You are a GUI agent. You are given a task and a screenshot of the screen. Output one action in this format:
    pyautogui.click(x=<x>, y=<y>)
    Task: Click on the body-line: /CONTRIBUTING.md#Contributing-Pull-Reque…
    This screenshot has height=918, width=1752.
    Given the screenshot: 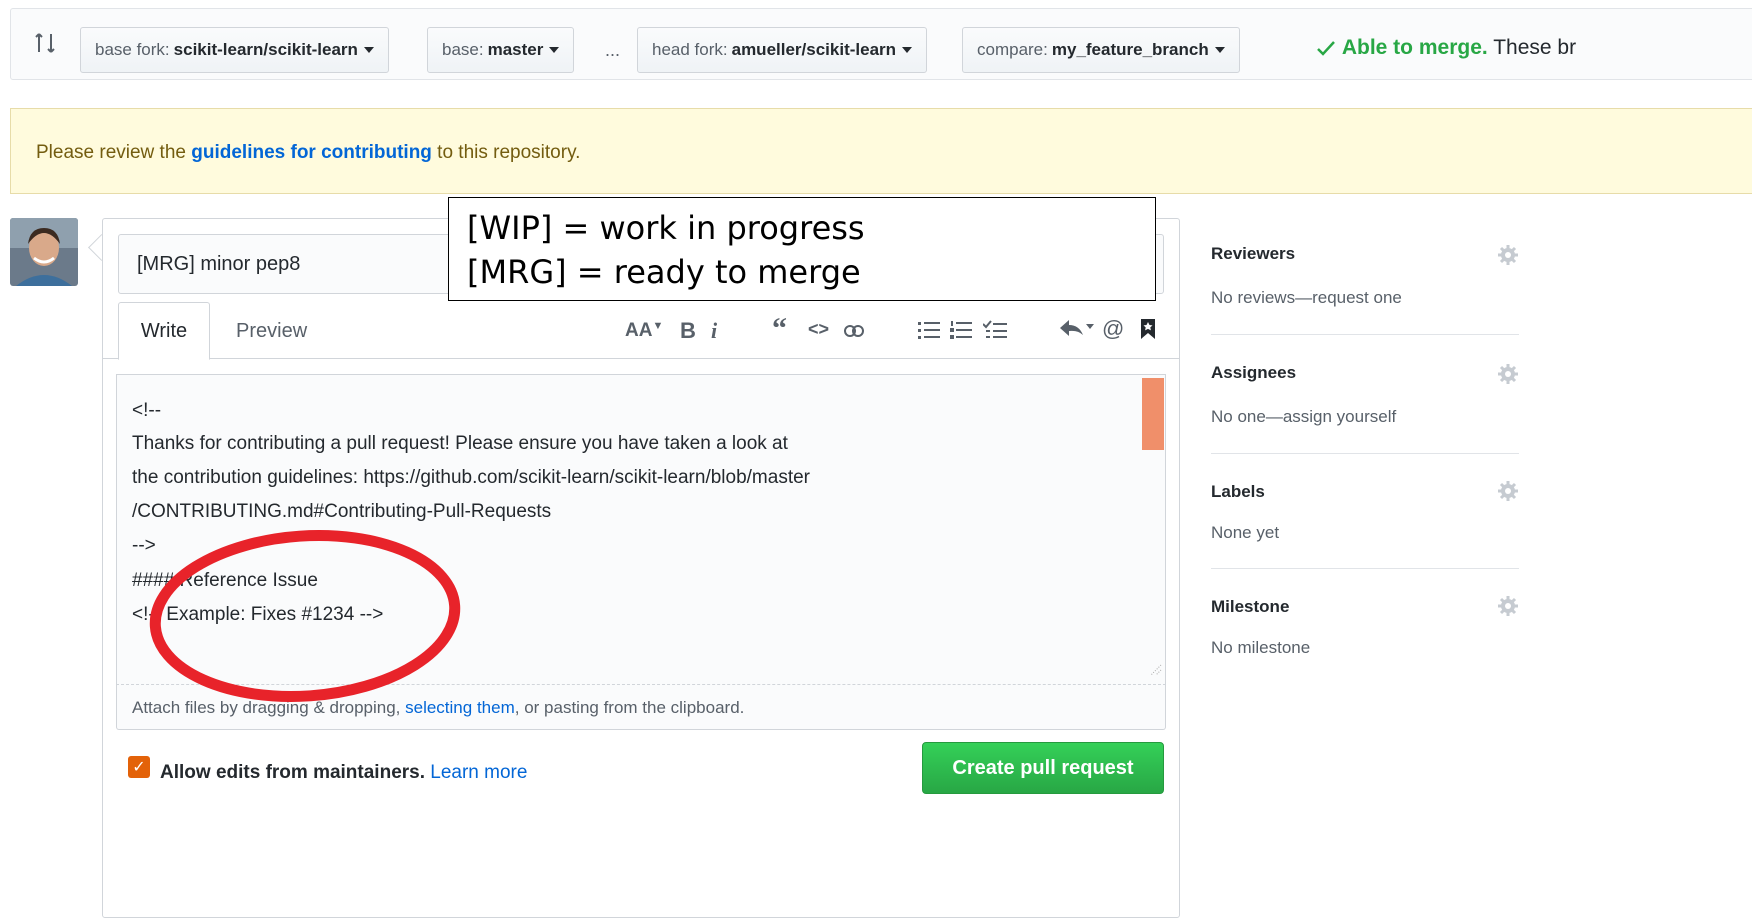 What is the action you would take?
    pyautogui.click(x=342, y=511)
    